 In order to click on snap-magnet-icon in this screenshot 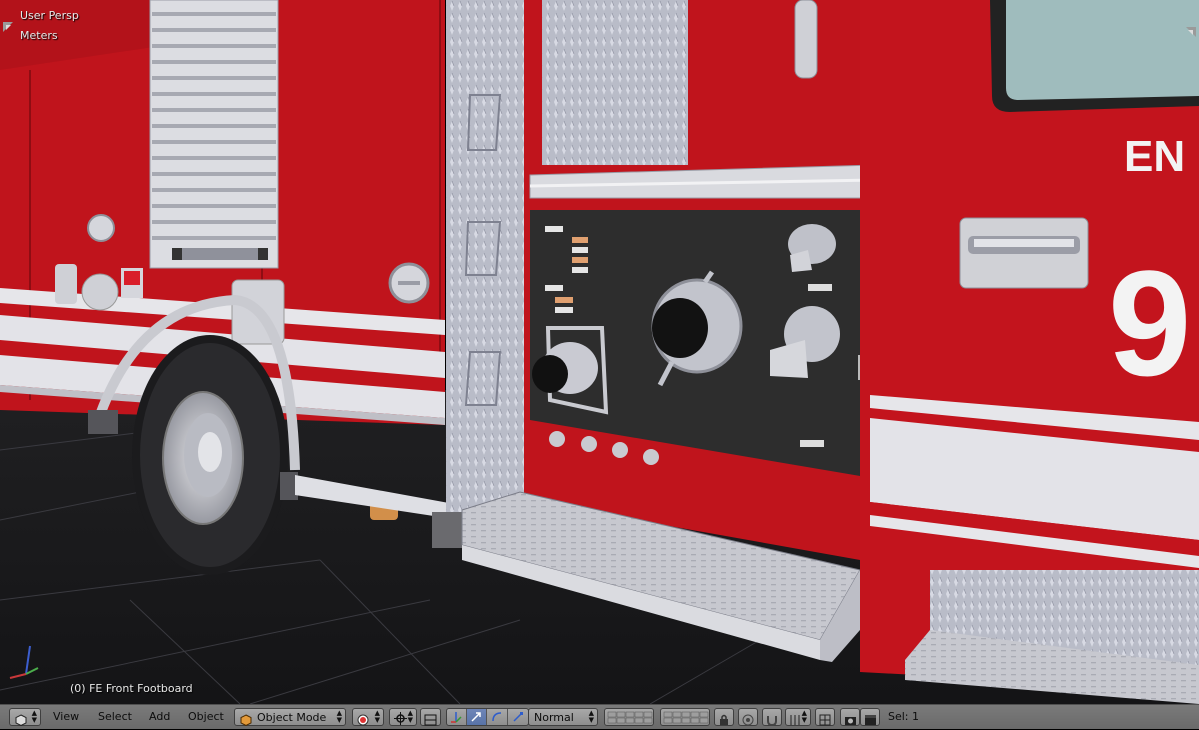, I will do `click(772, 720)`.